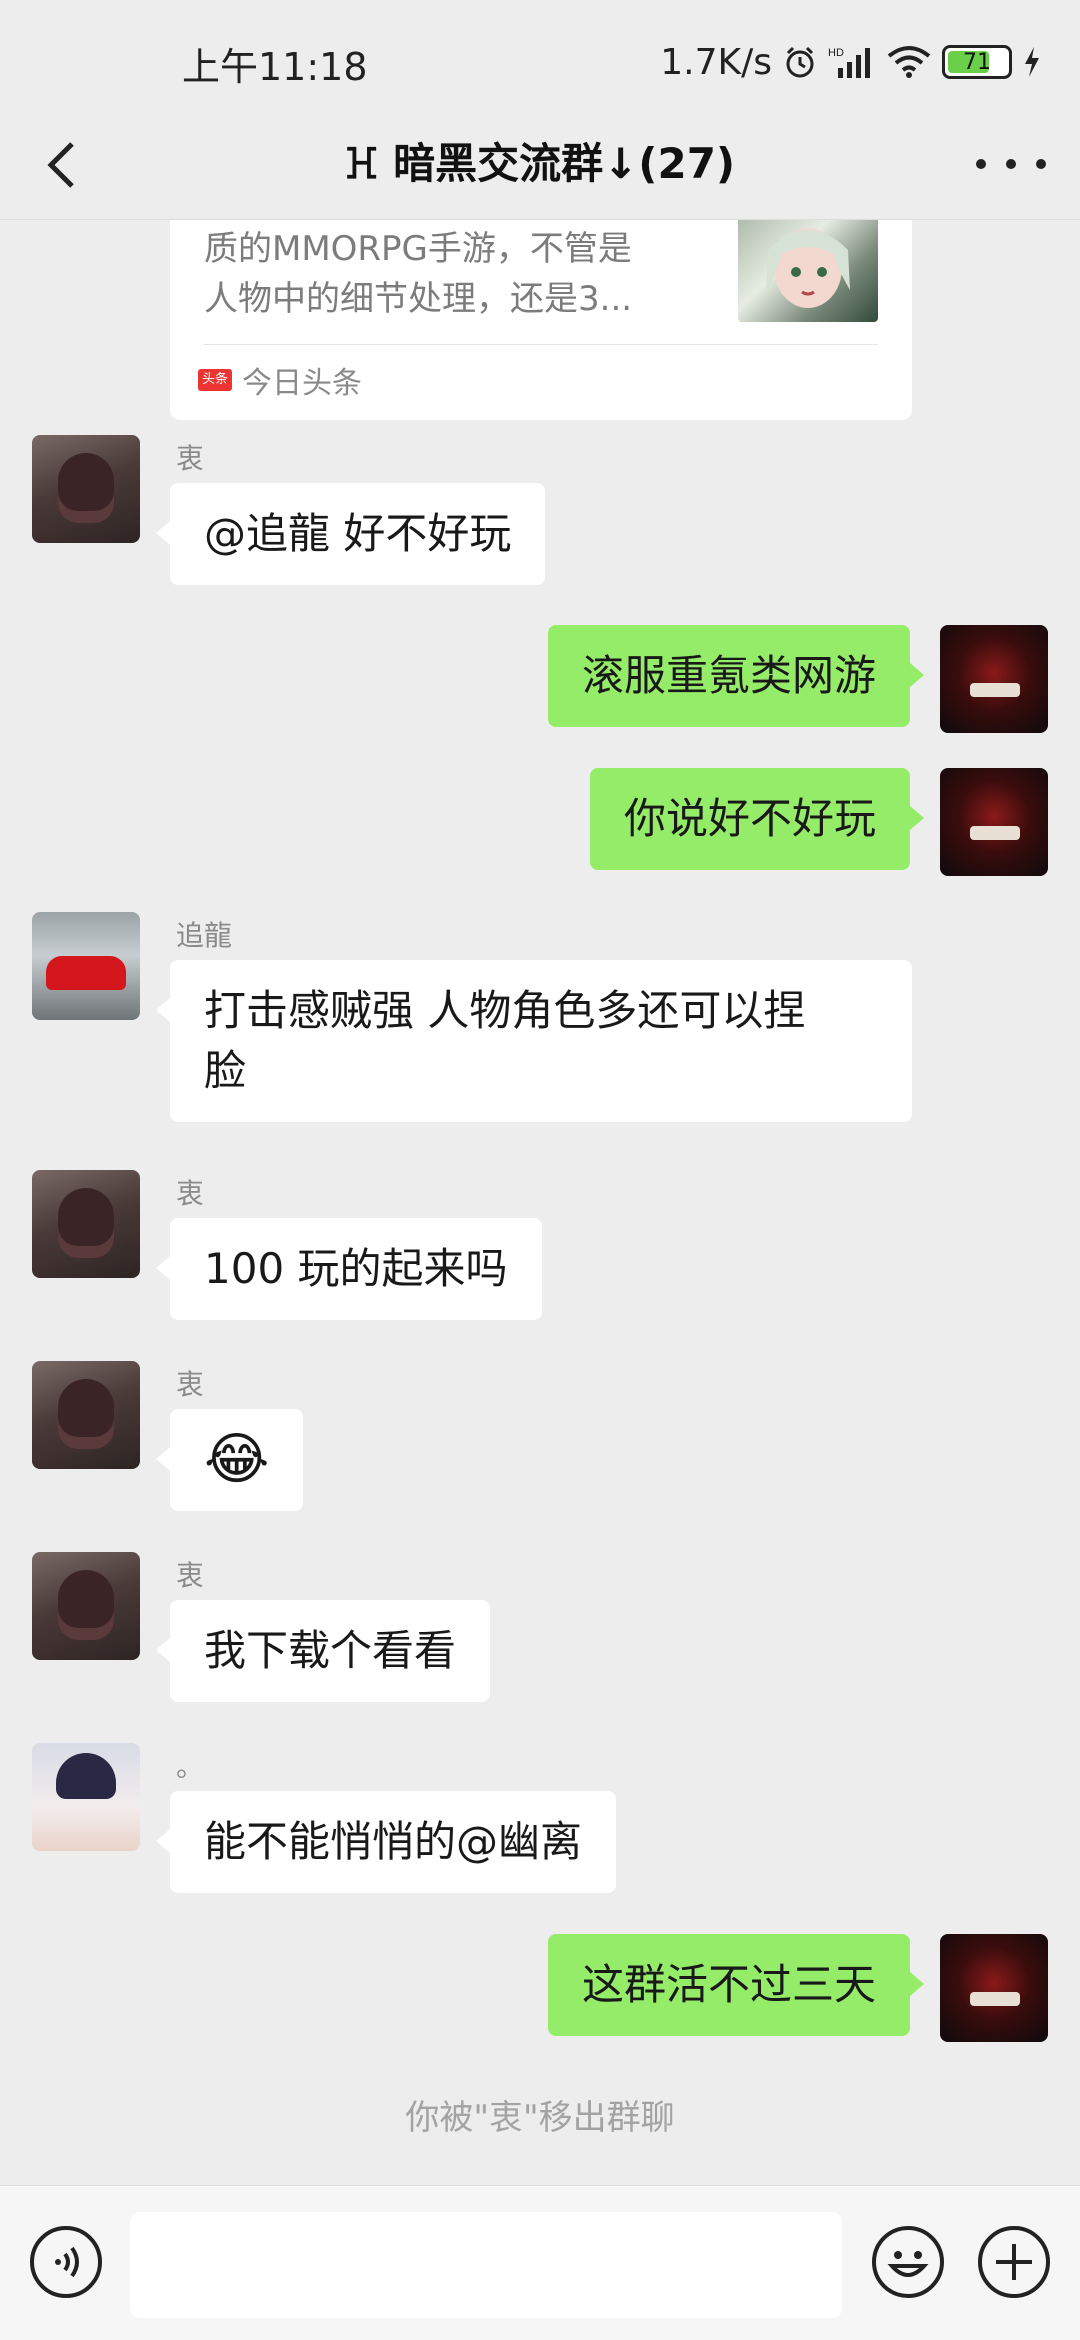  Describe the element at coordinates (86, 1797) in the screenshot. I see `anime-boy-avatar` at that location.